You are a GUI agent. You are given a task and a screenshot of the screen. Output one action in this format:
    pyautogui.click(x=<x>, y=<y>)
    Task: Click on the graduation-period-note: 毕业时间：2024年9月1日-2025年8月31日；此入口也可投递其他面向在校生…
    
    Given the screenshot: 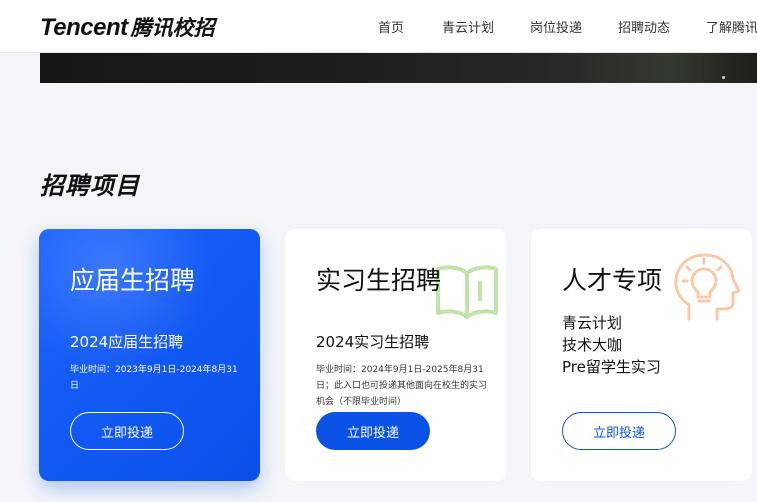 What is the action you would take?
    pyautogui.click(x=402, y=386)
    